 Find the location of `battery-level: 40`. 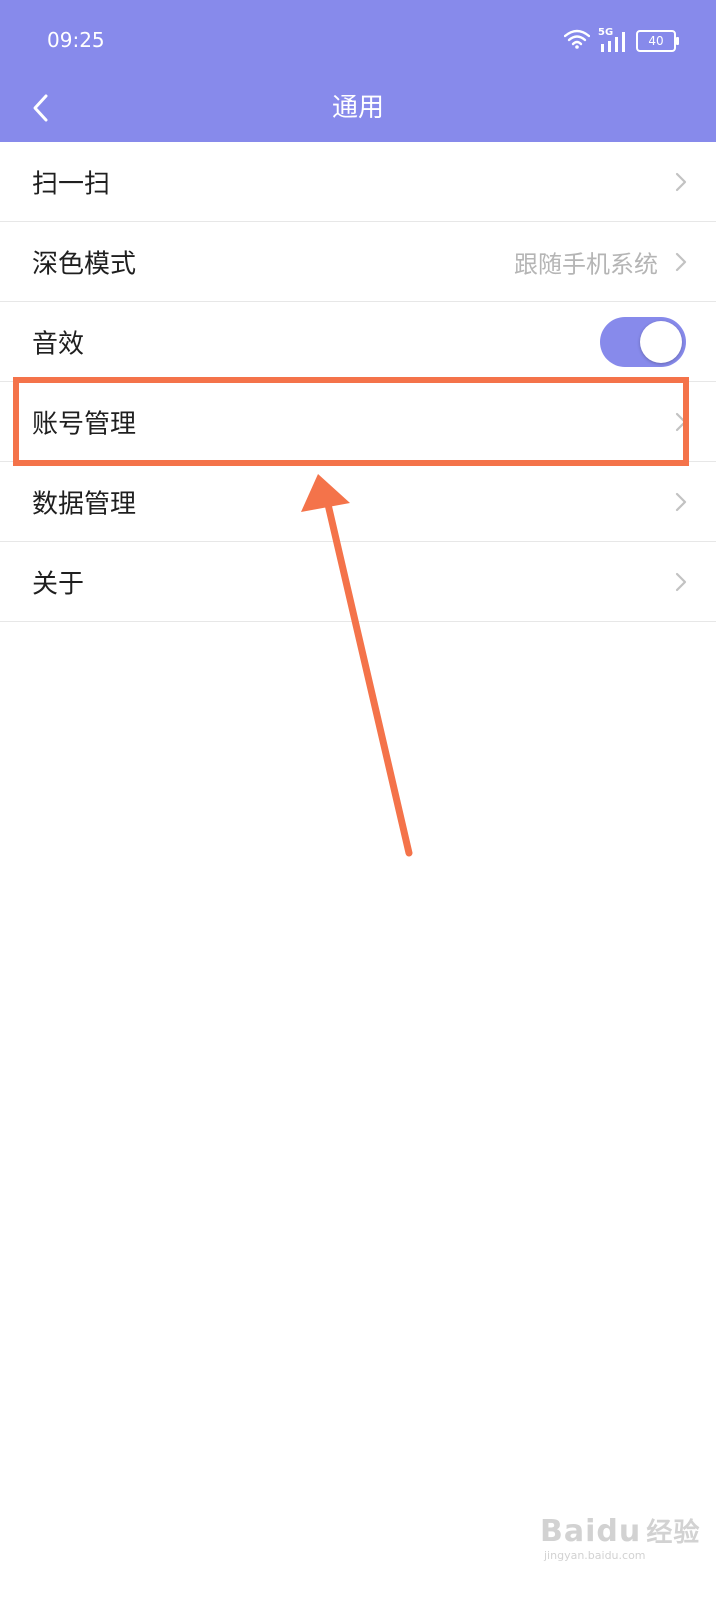

battery-level: 40 is located at coordinates (656, 41).